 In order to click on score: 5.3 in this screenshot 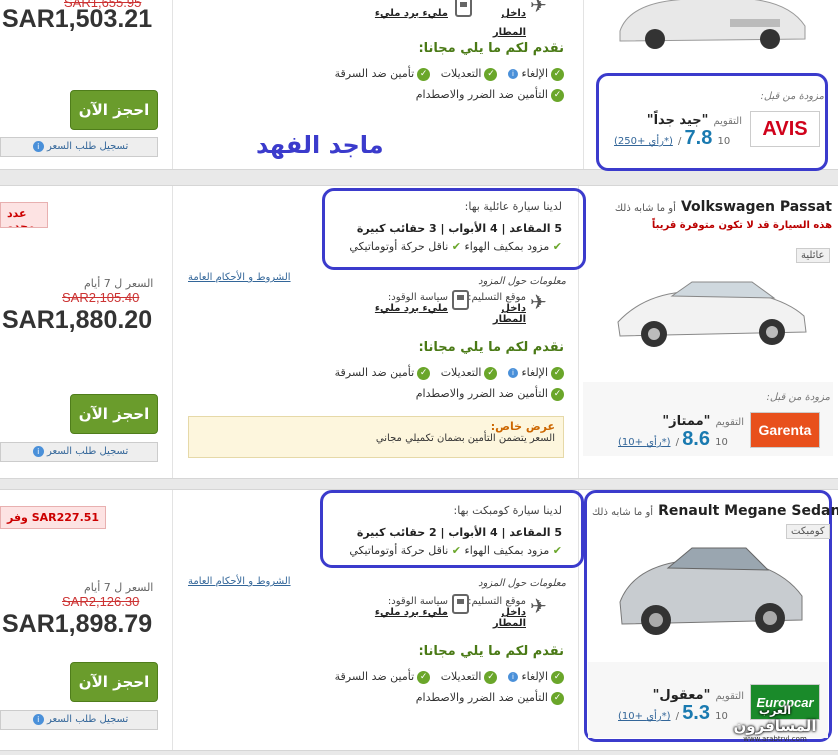, I will do `click(696, 713)`.